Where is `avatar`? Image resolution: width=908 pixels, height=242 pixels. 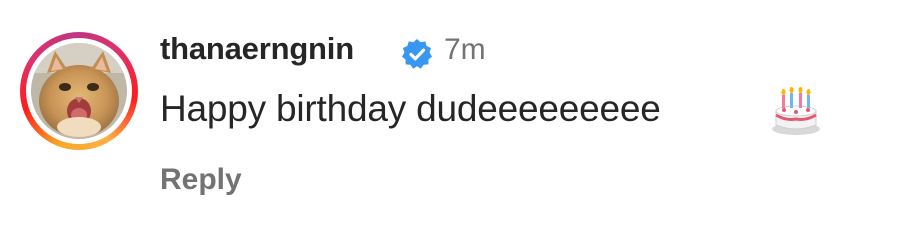
avatar is located at coordinates (79, 91).